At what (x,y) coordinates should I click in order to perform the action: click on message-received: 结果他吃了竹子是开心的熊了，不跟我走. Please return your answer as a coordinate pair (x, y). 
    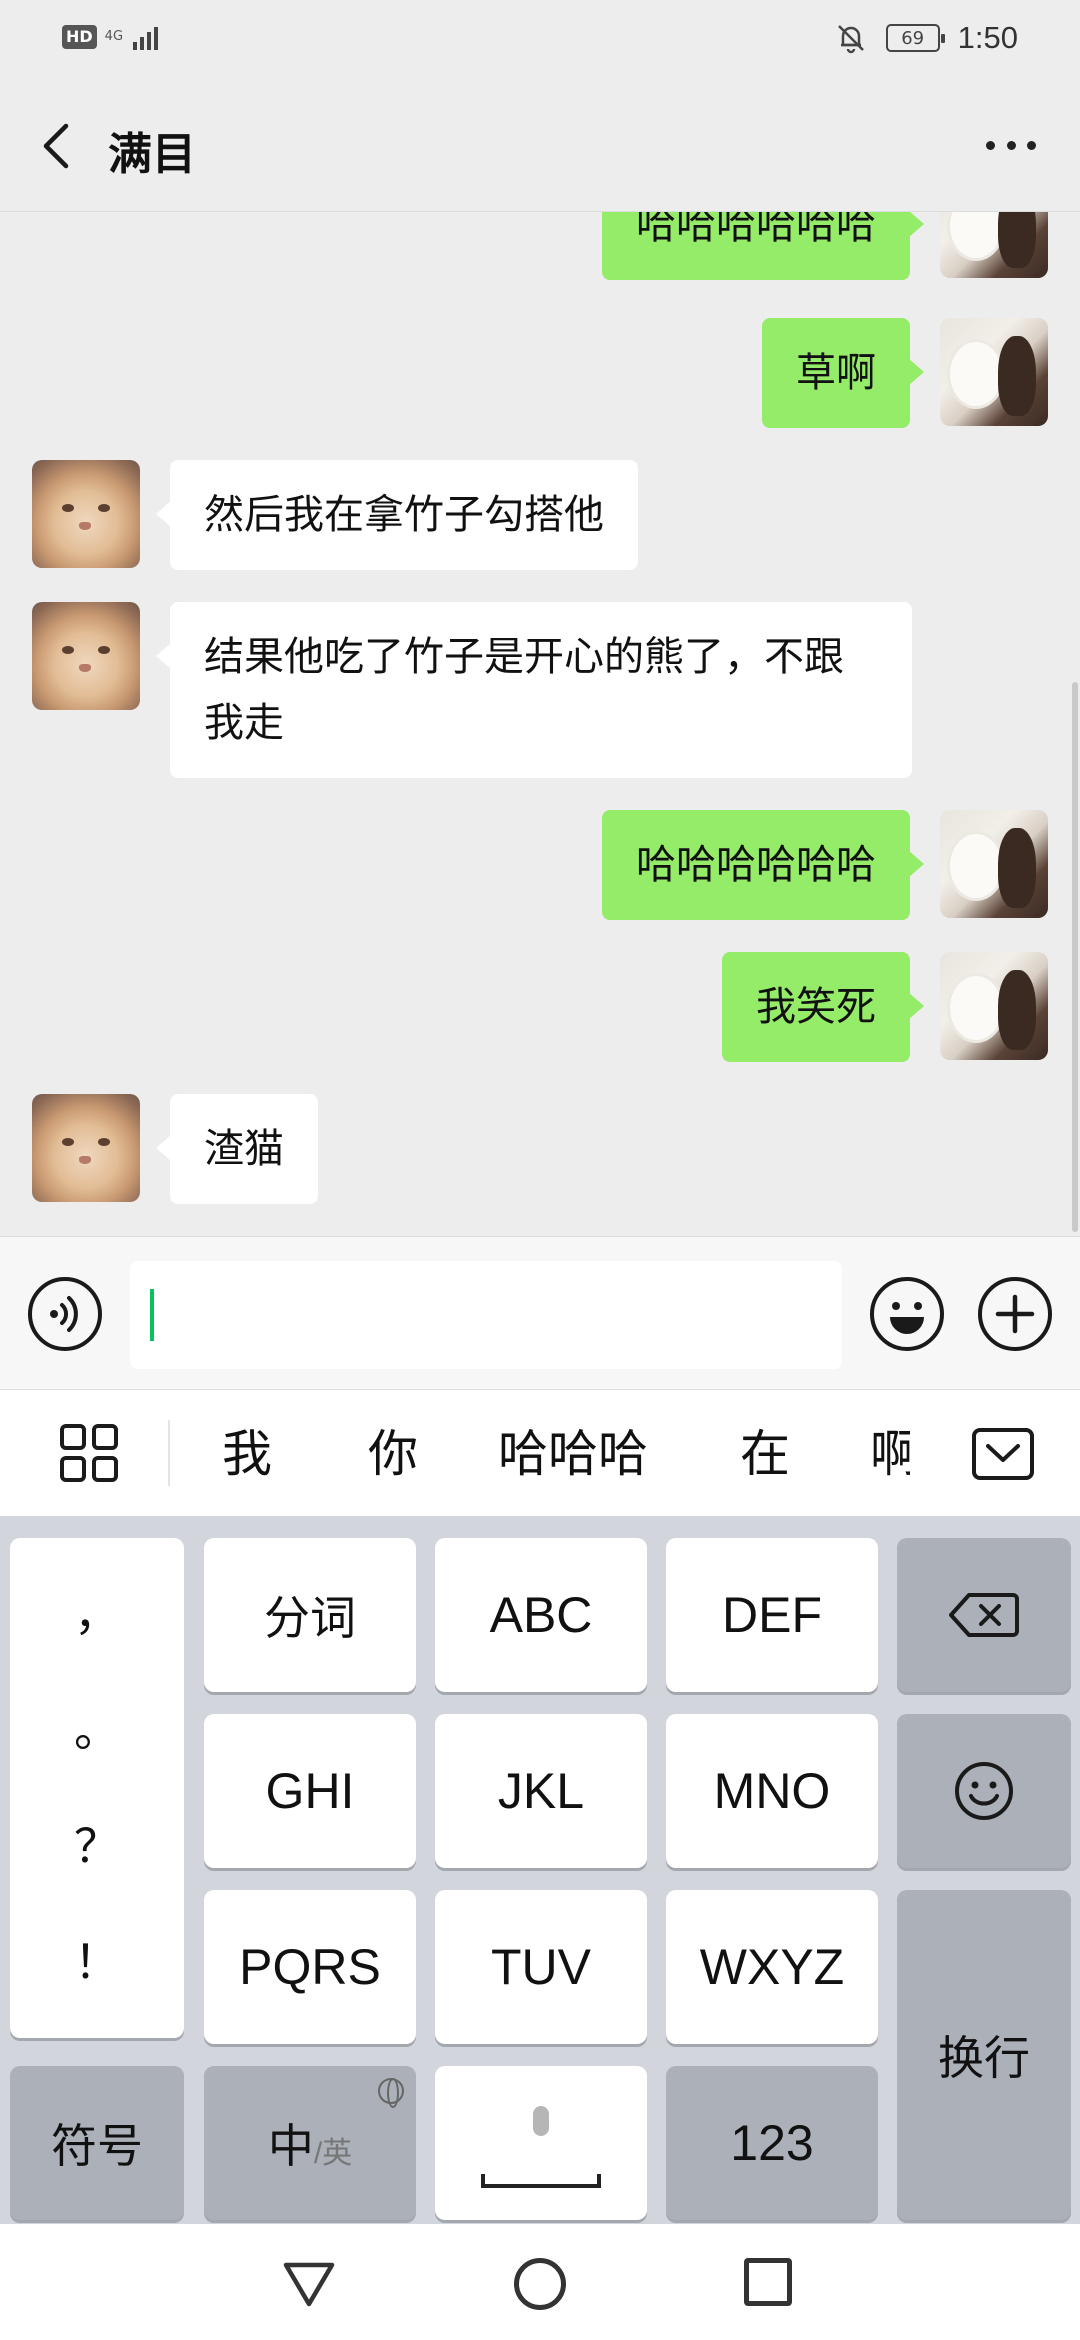
    Looking at the image, I should click on (472, 690).